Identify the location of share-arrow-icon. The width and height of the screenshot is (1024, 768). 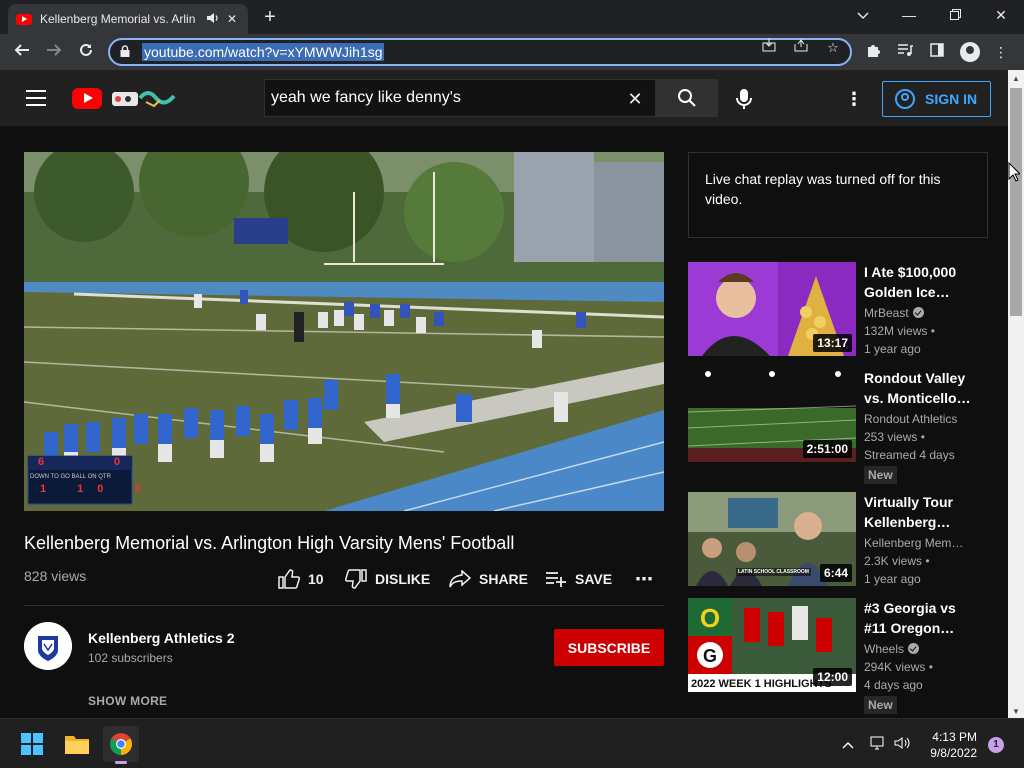
(460, 579).